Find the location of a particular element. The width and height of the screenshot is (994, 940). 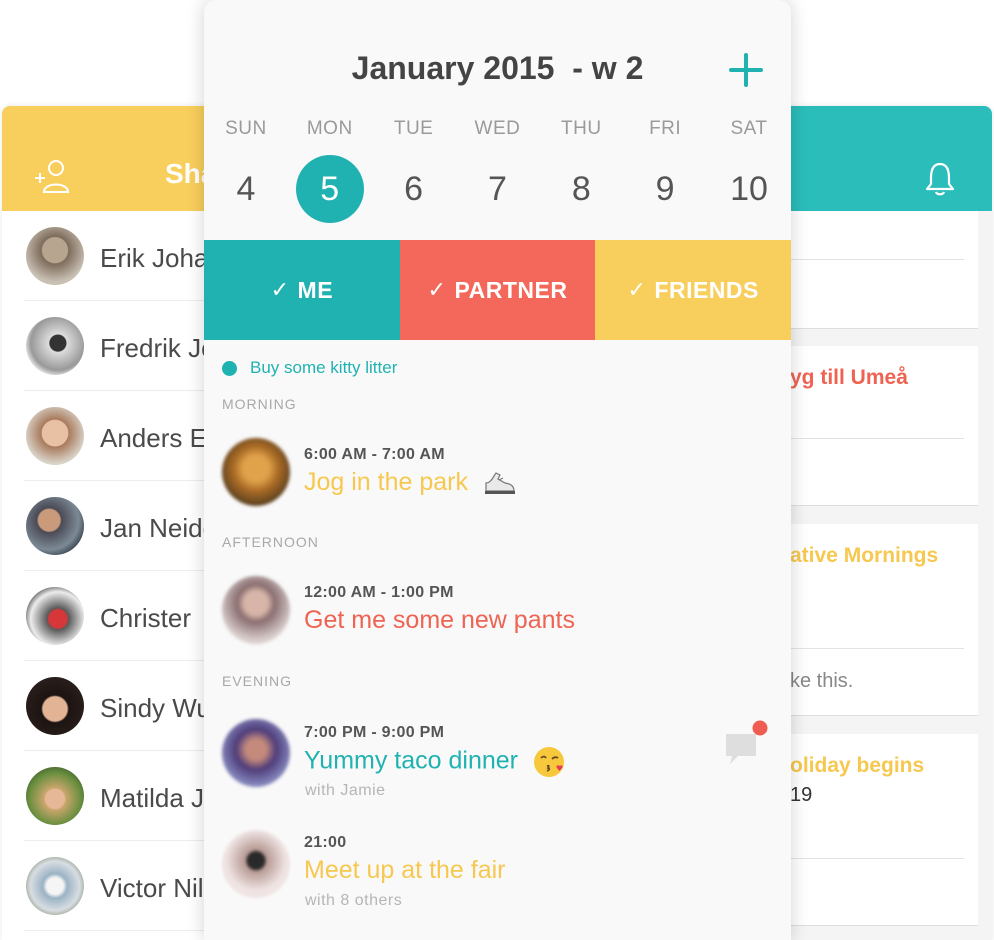

date-number: 5 is located at coordinates (329, 189).